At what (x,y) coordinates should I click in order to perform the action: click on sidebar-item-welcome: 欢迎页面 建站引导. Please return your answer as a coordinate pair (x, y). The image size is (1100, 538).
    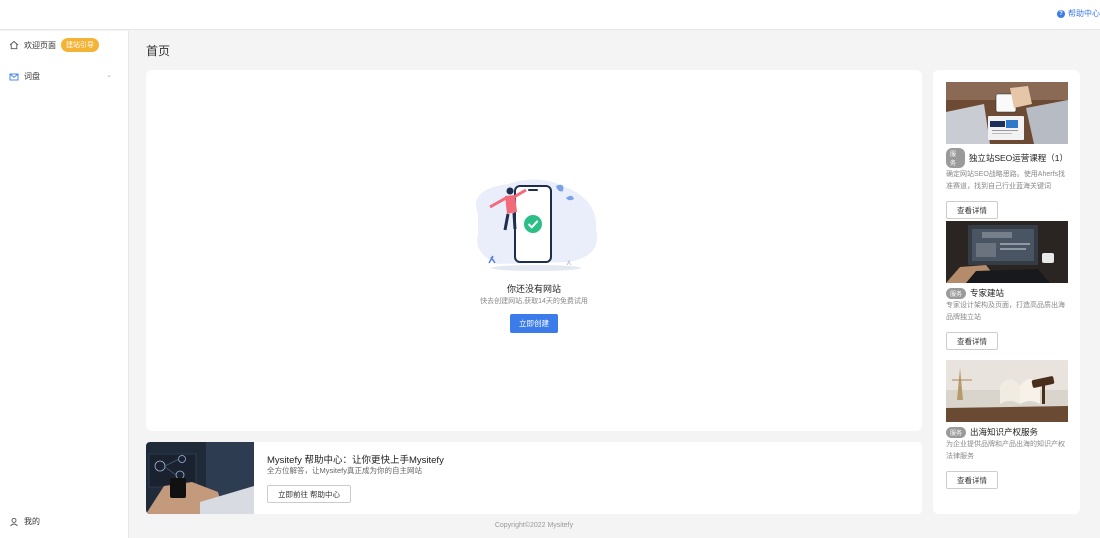
    Looking at the image, I should click on (54, 45).